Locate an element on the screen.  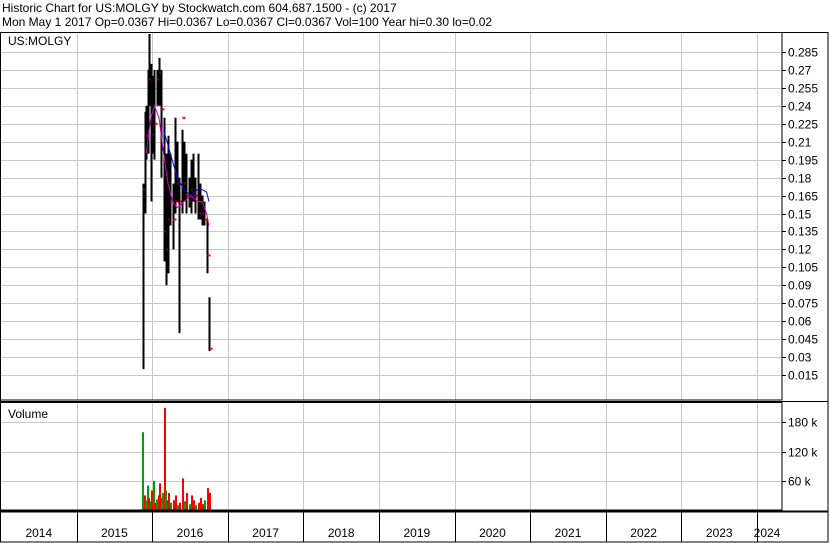
price-y-tick-label: 0.03 is located at coordinates (800, 358).